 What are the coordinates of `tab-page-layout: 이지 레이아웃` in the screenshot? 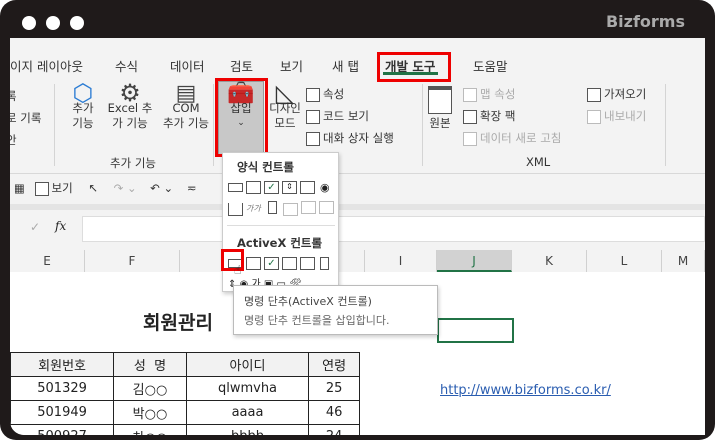 It's located at (46, 65).